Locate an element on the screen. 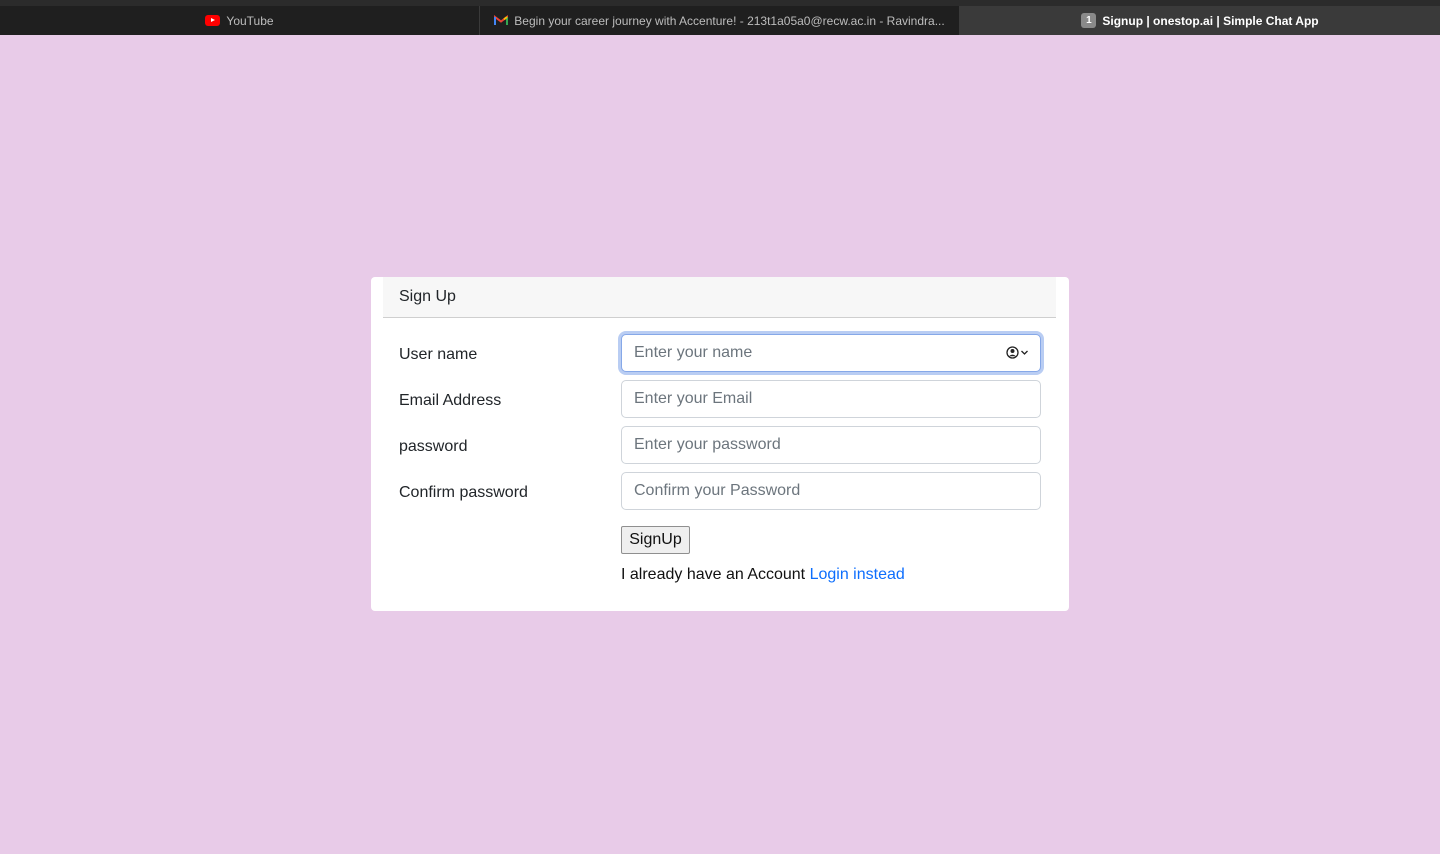 Image resolution: width=1440 pixels, height=854 pixels. username-input is located at coordinates (831, 353).